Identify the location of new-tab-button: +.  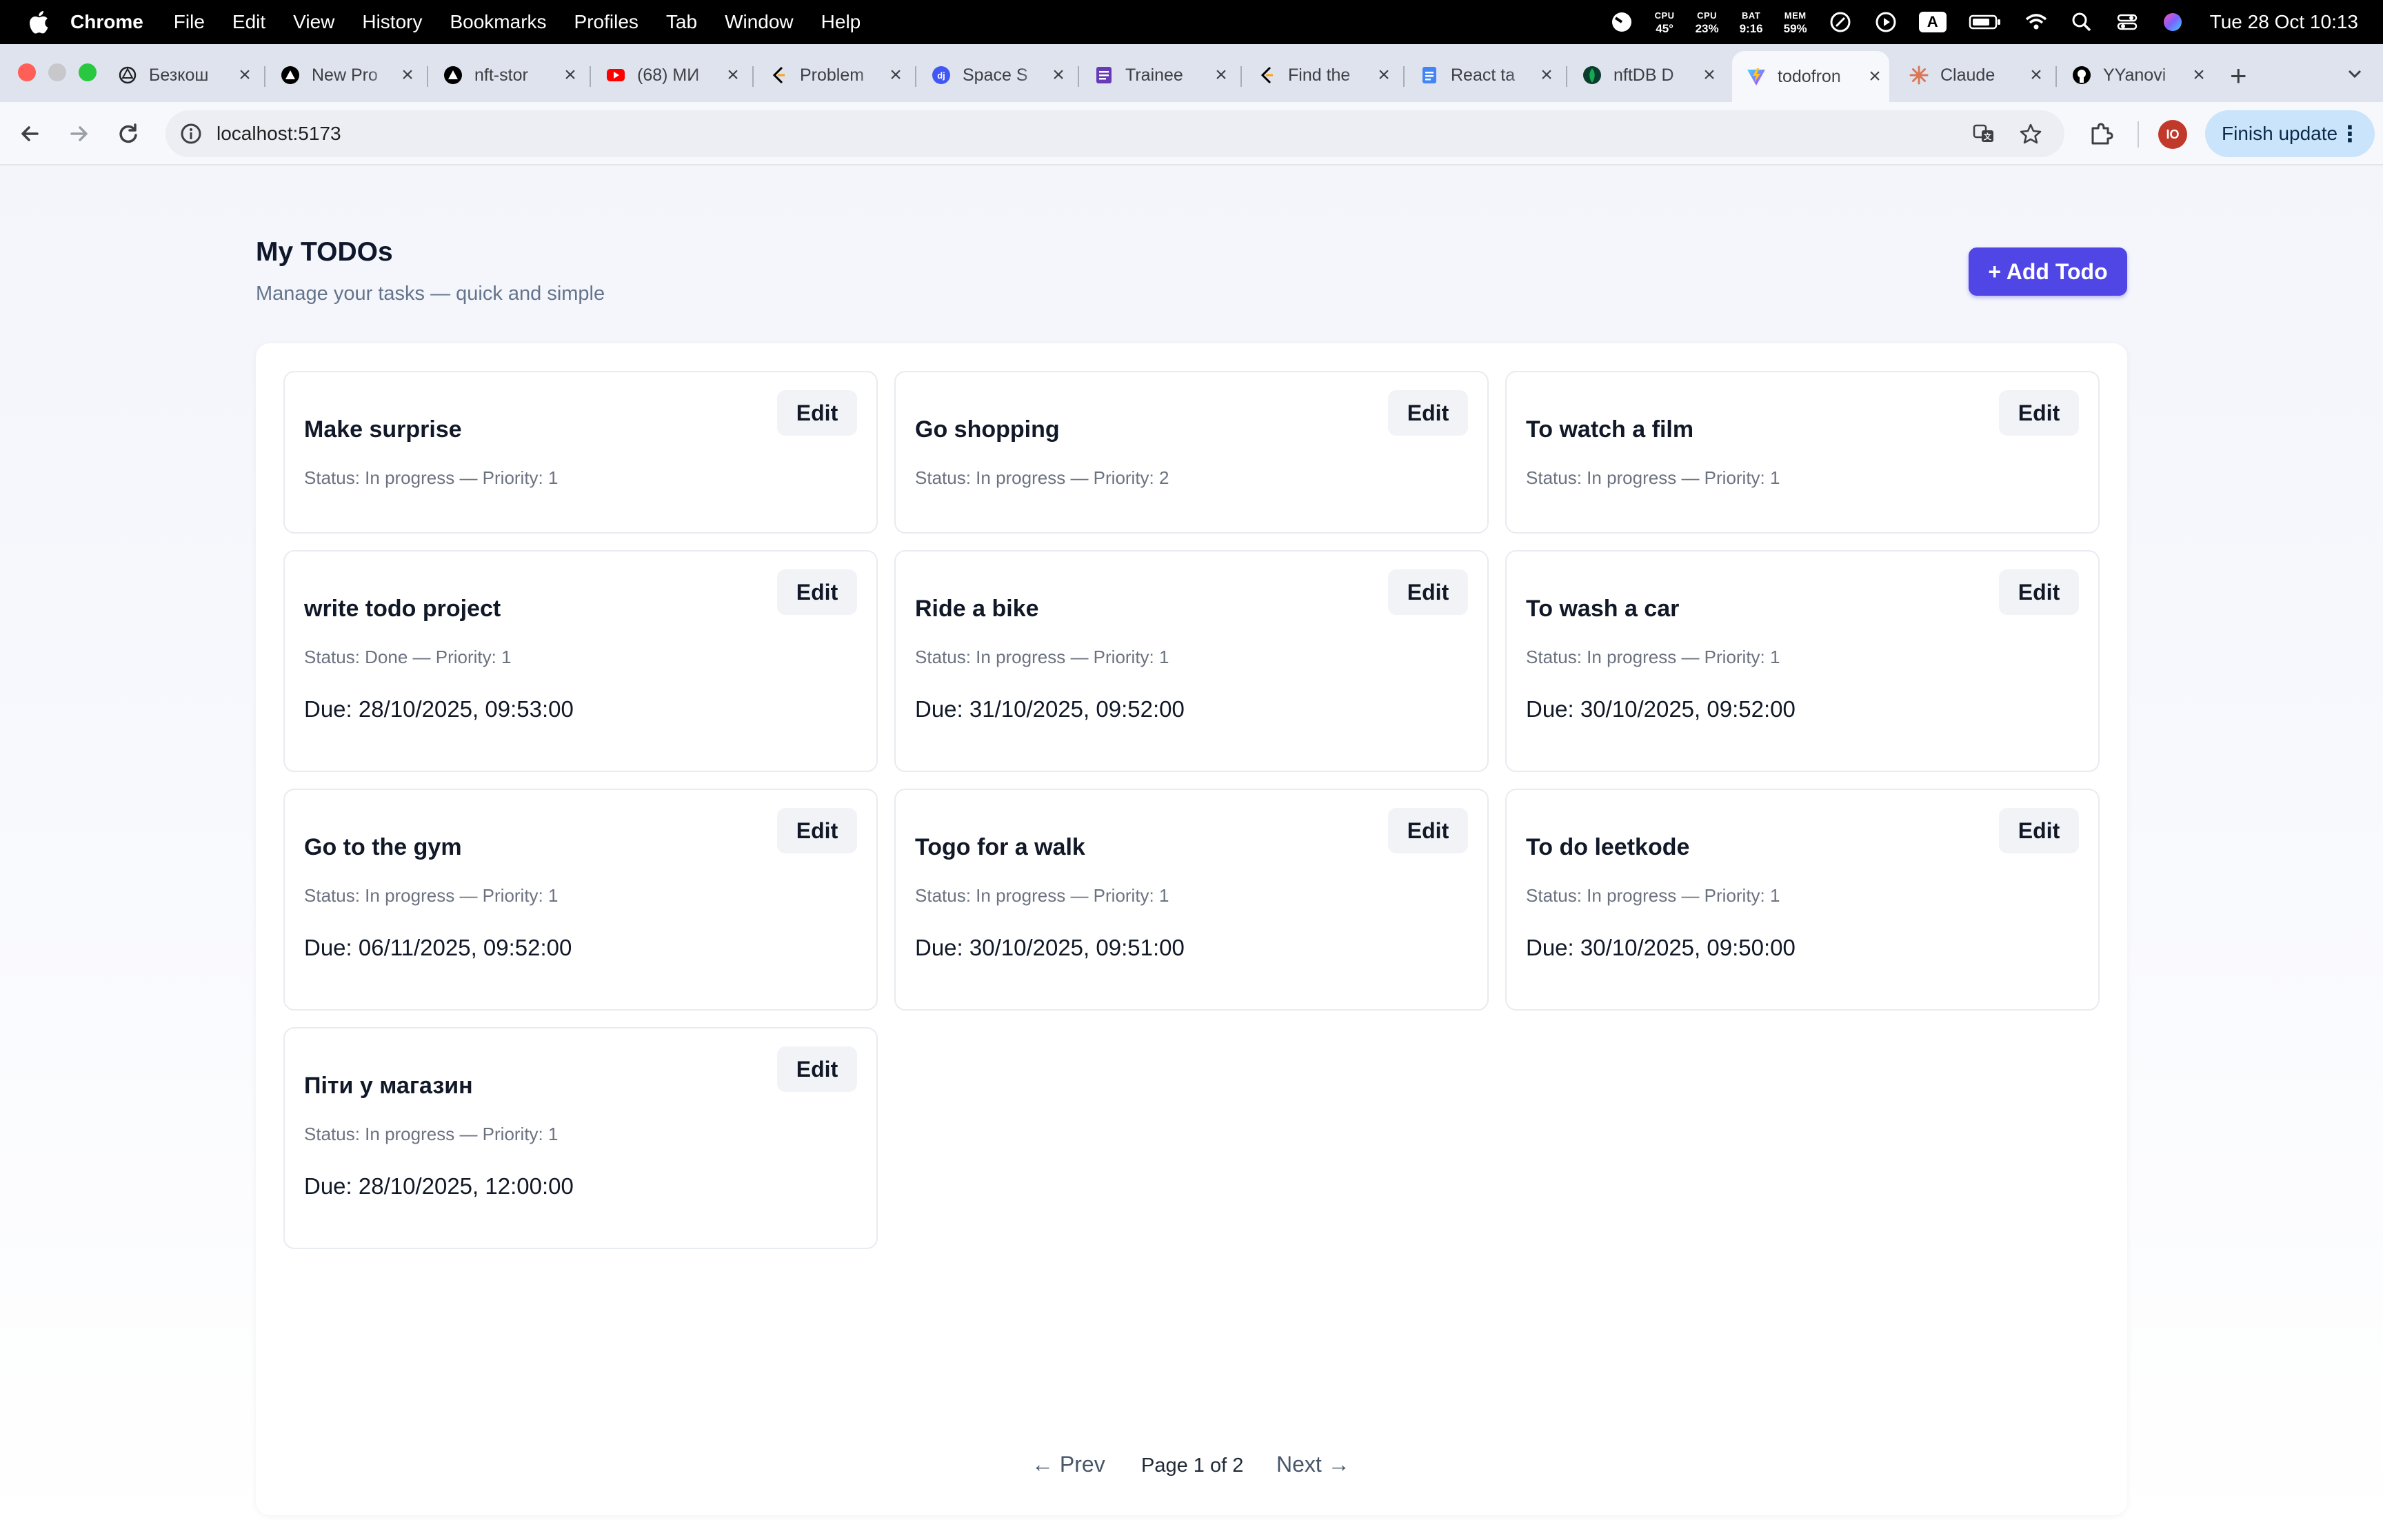
(2238, 75).